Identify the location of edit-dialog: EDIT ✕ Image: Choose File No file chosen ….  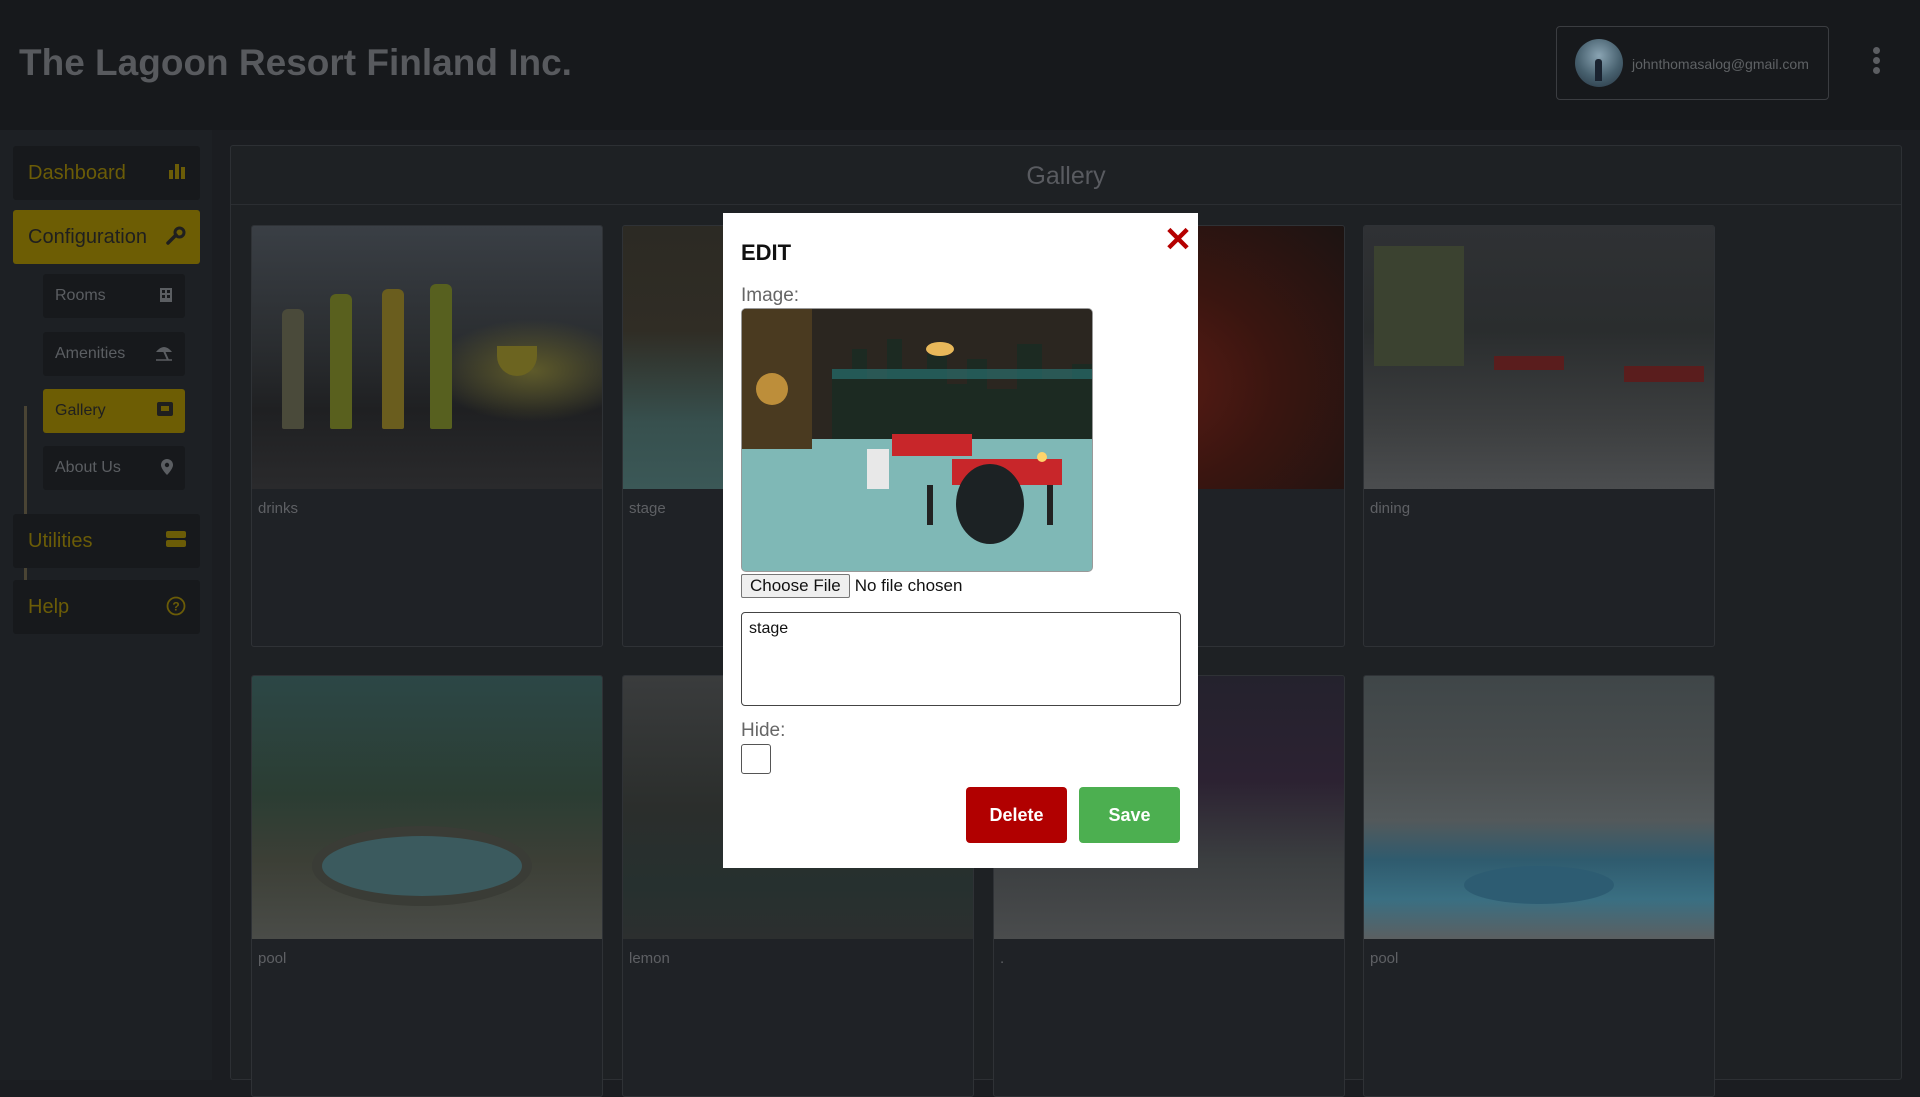
(960, 540).